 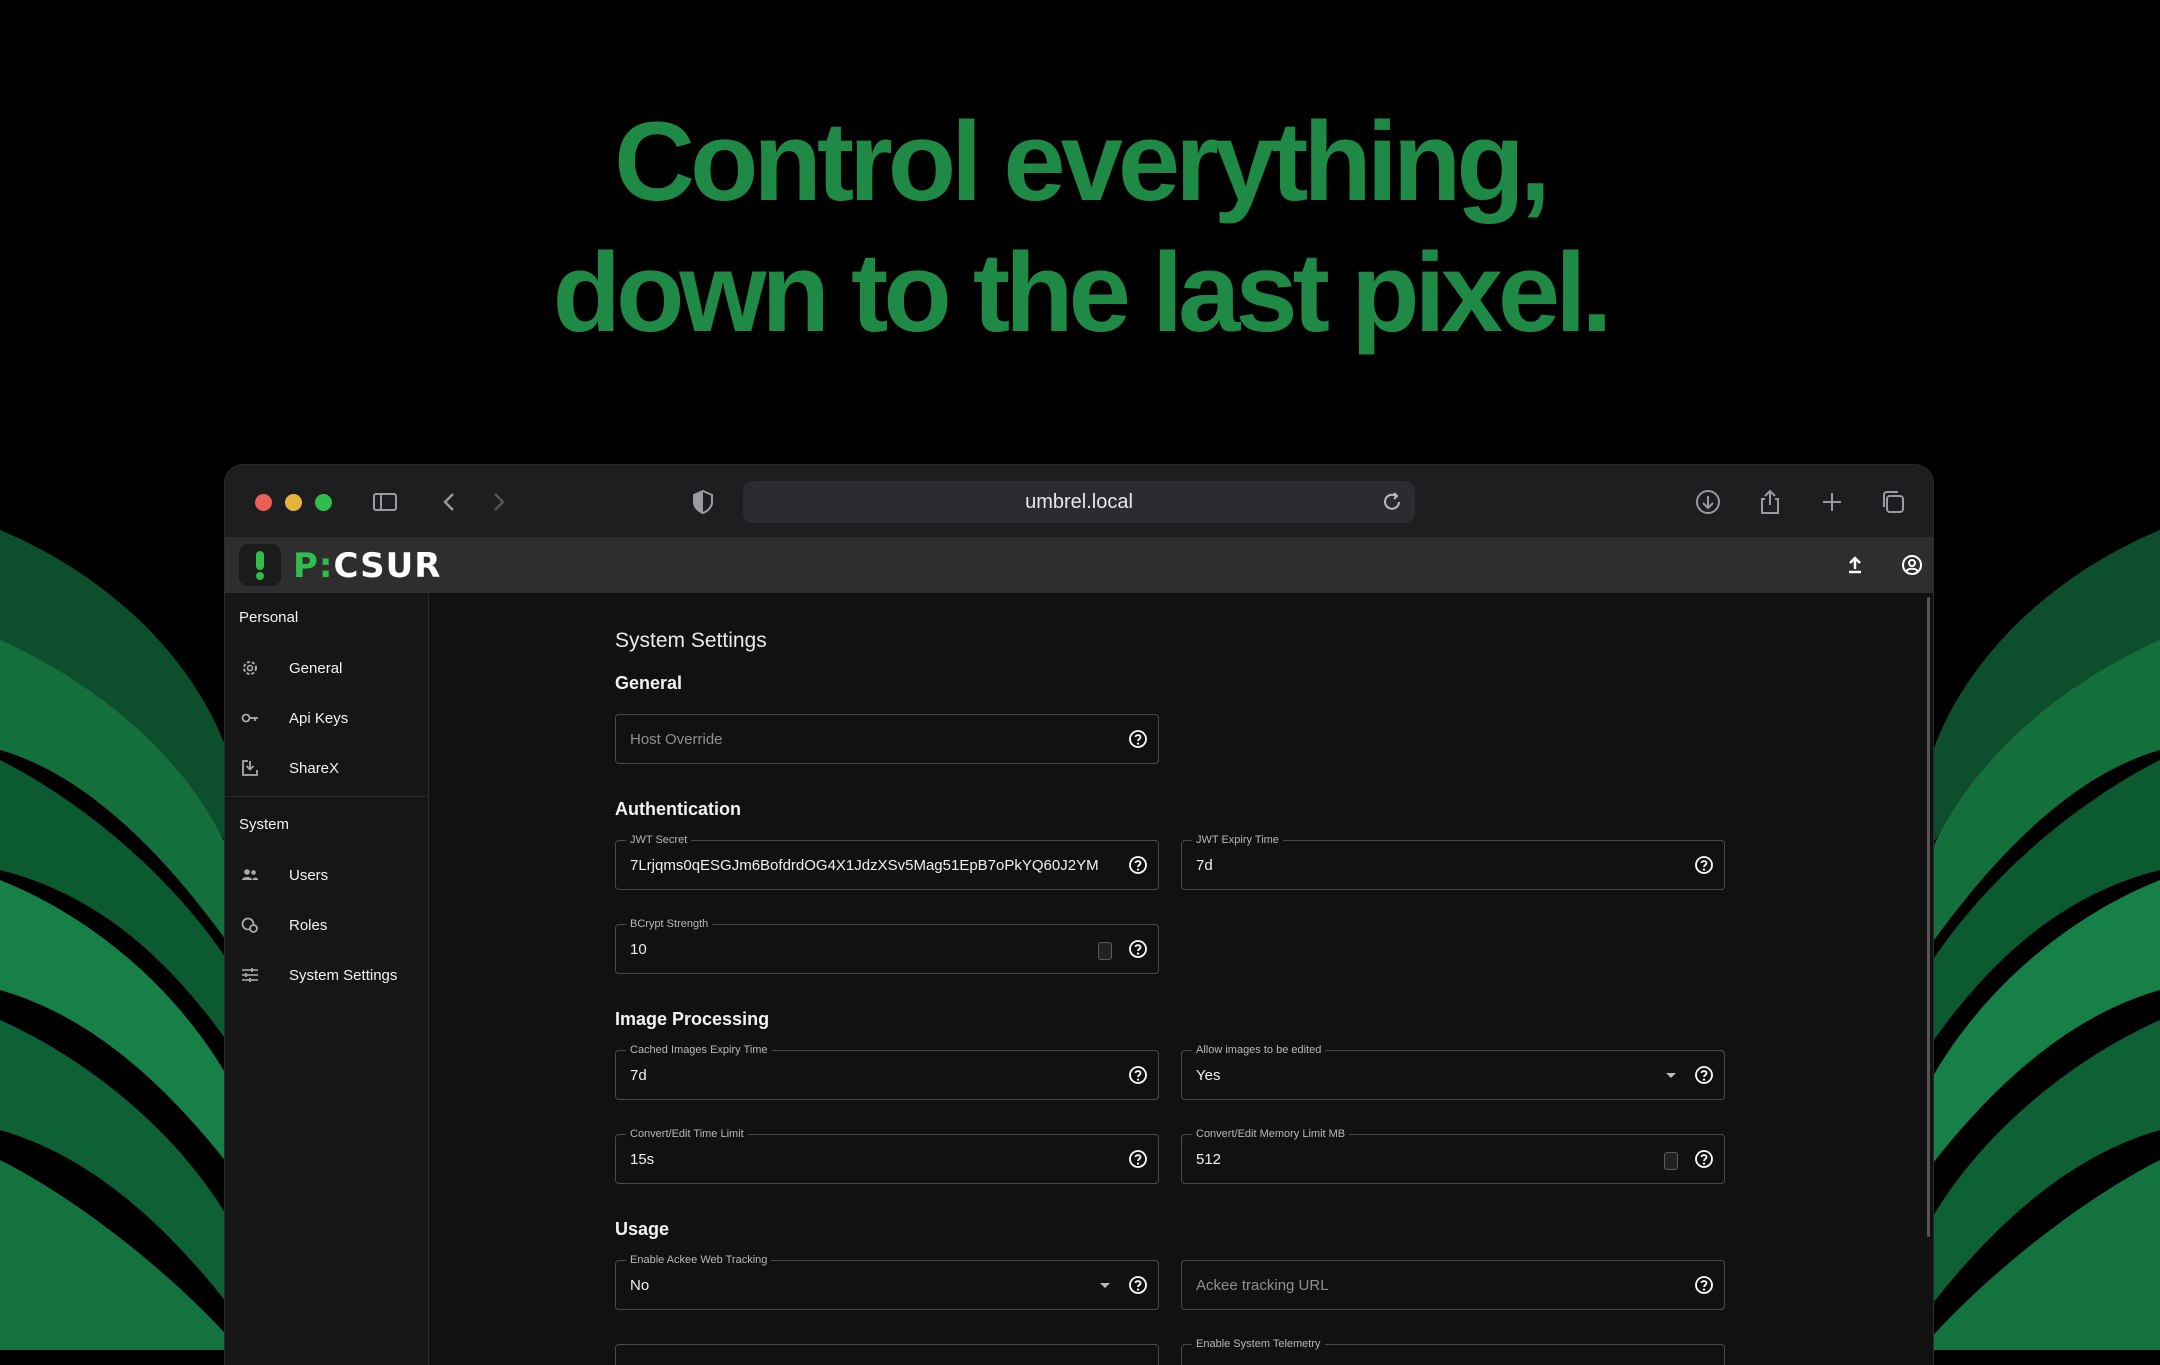 I want to click on leaves-right-decoration, so click(x=2040, y=925).